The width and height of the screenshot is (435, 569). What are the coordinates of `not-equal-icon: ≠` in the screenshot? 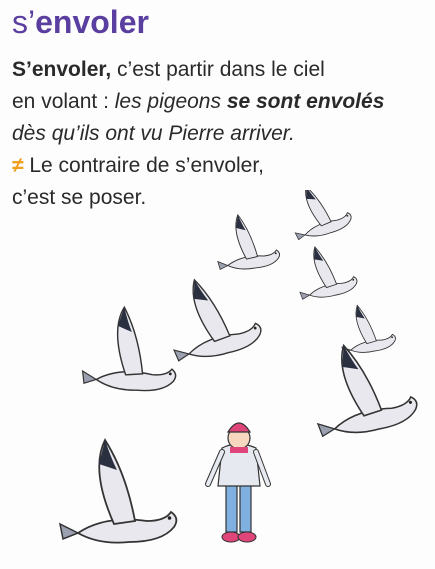 It's located at (18, 165).